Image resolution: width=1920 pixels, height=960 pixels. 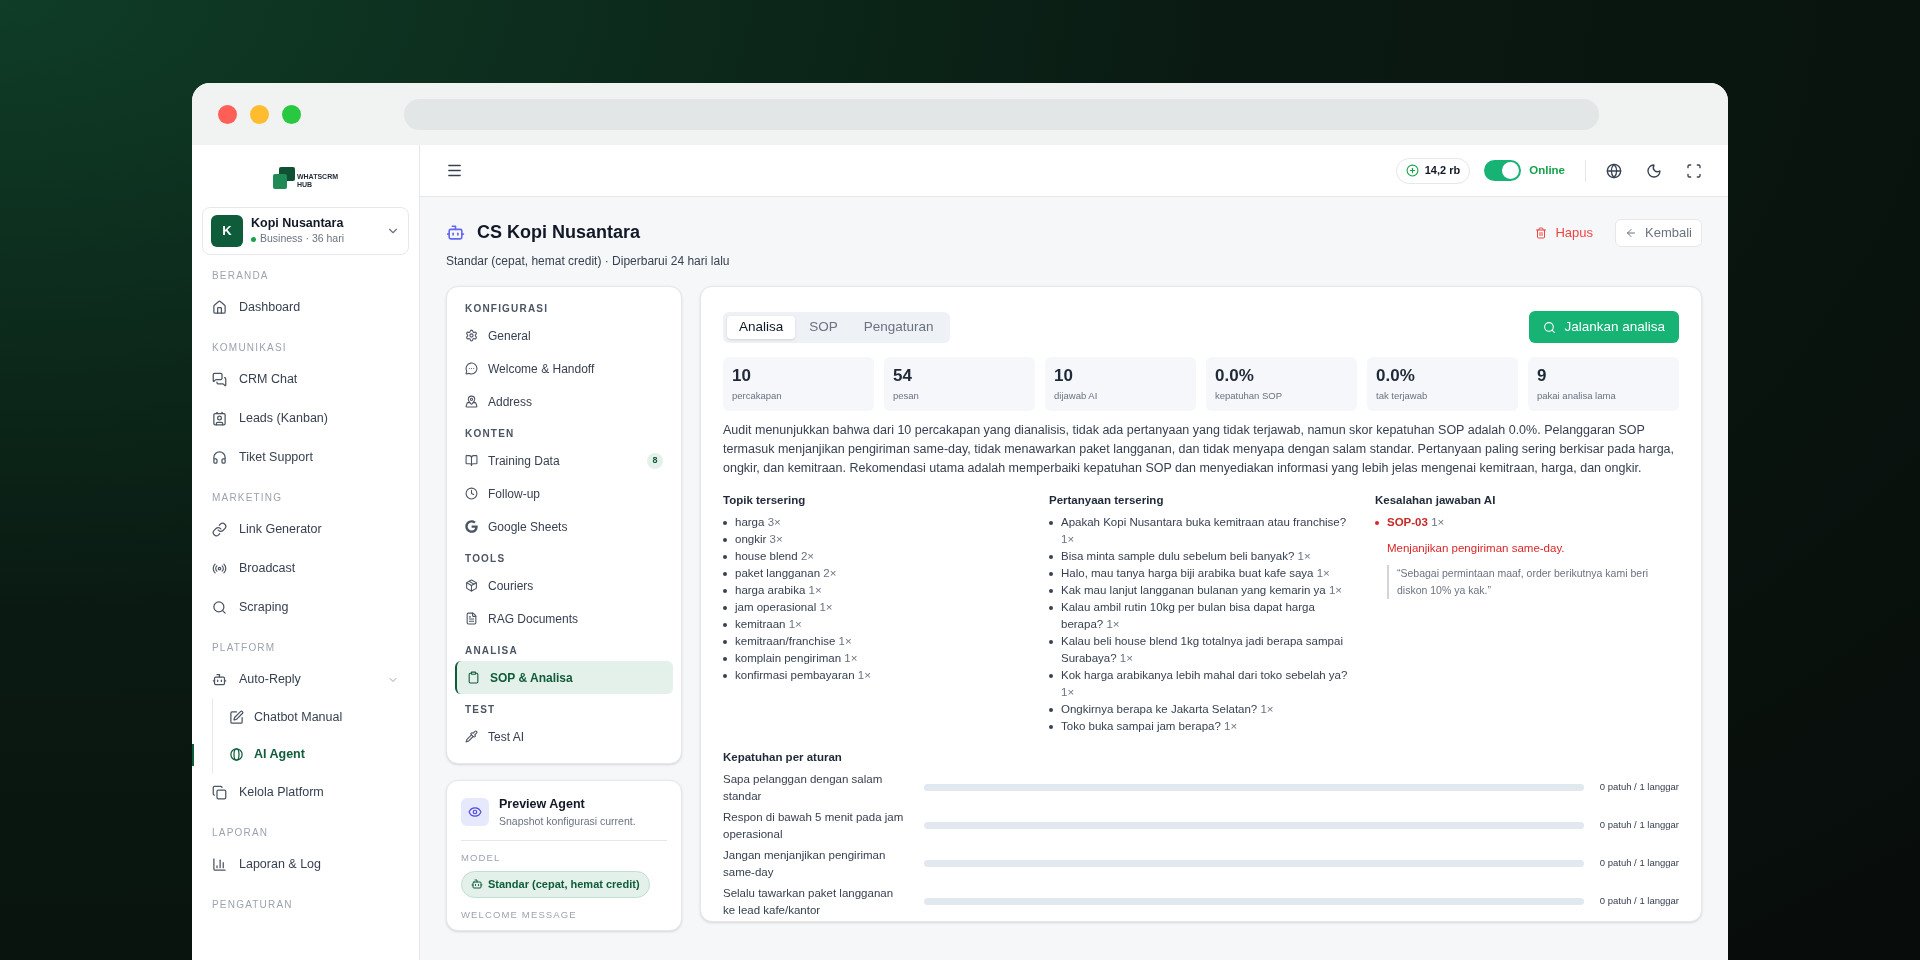 What do you see at coordinates (564, 460) in the screenshot?
I see `config-nav-item: Training Data 8` at bounding box center [564, 460].